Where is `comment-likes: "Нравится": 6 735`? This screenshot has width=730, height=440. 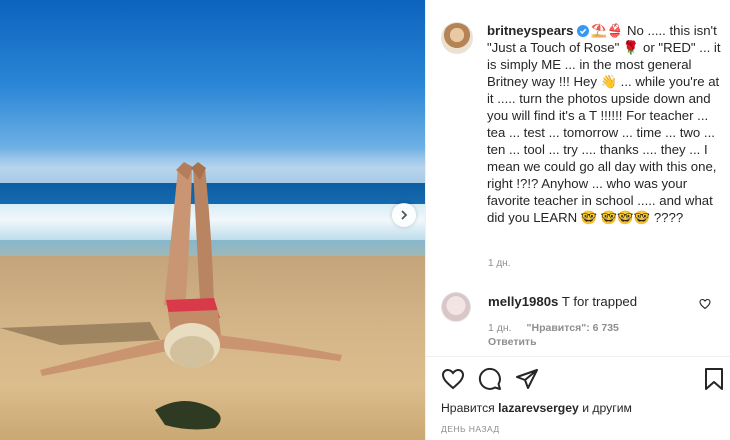 comment-likes: "Нравится": 6 735 is located at coordinates (573, 328).